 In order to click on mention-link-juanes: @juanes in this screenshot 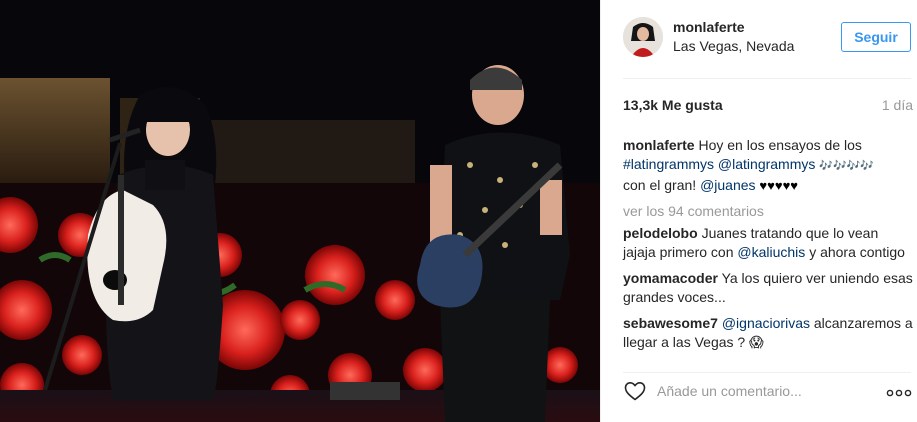, I will do `click(727, 185)`.